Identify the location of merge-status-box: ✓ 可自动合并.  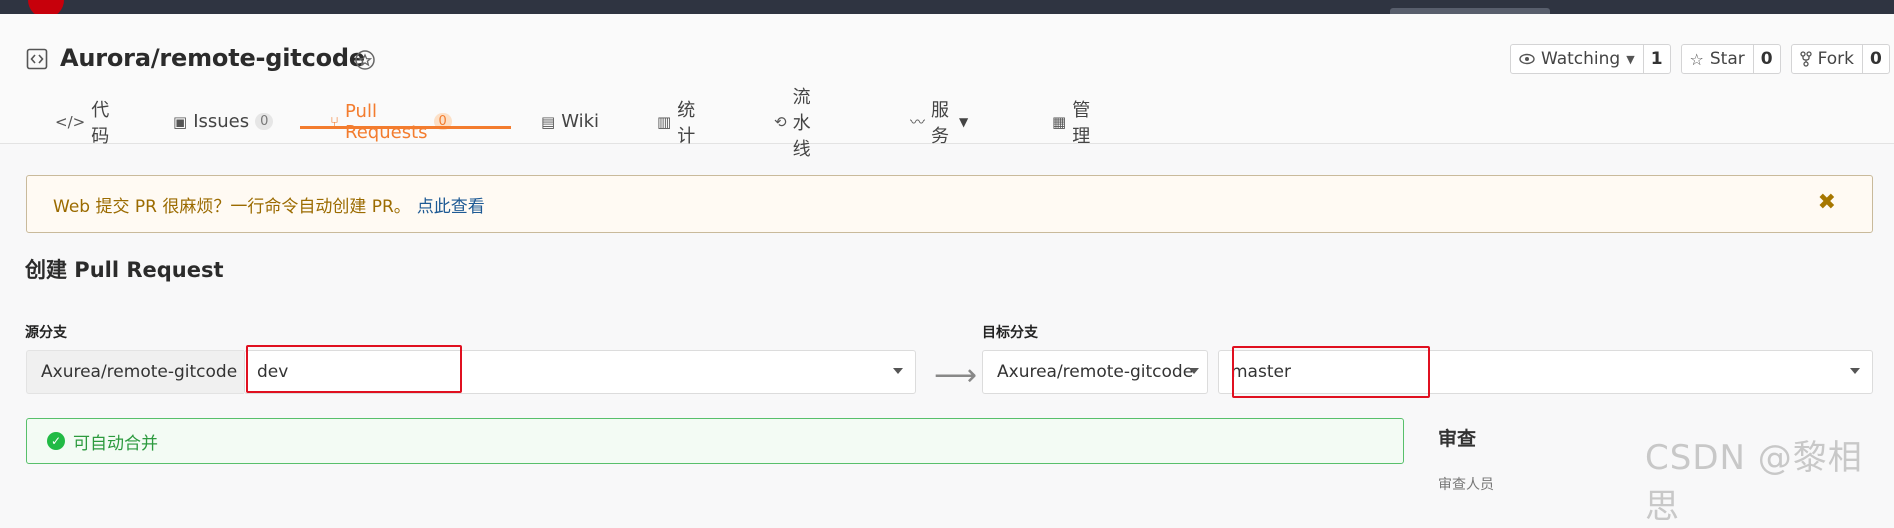
(715, 441).